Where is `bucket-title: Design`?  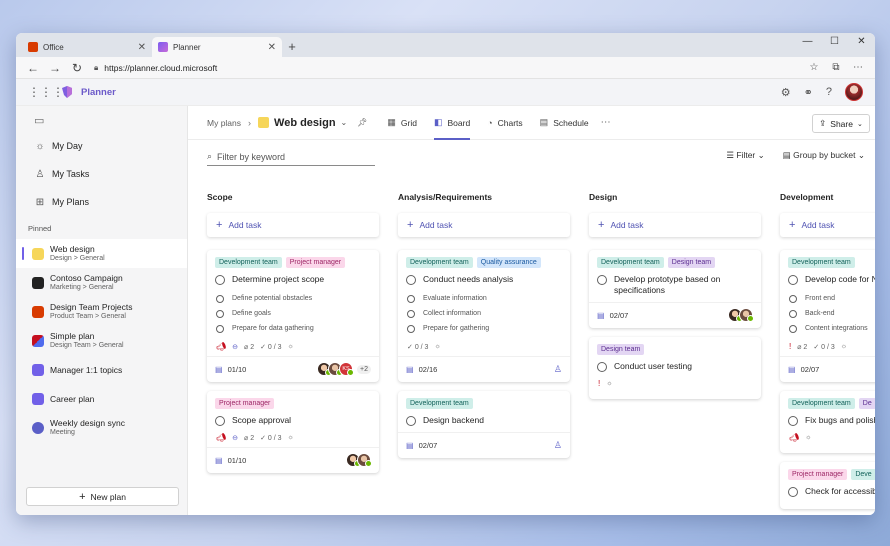
bucket-title: Design is located at coordinates (675, 199).